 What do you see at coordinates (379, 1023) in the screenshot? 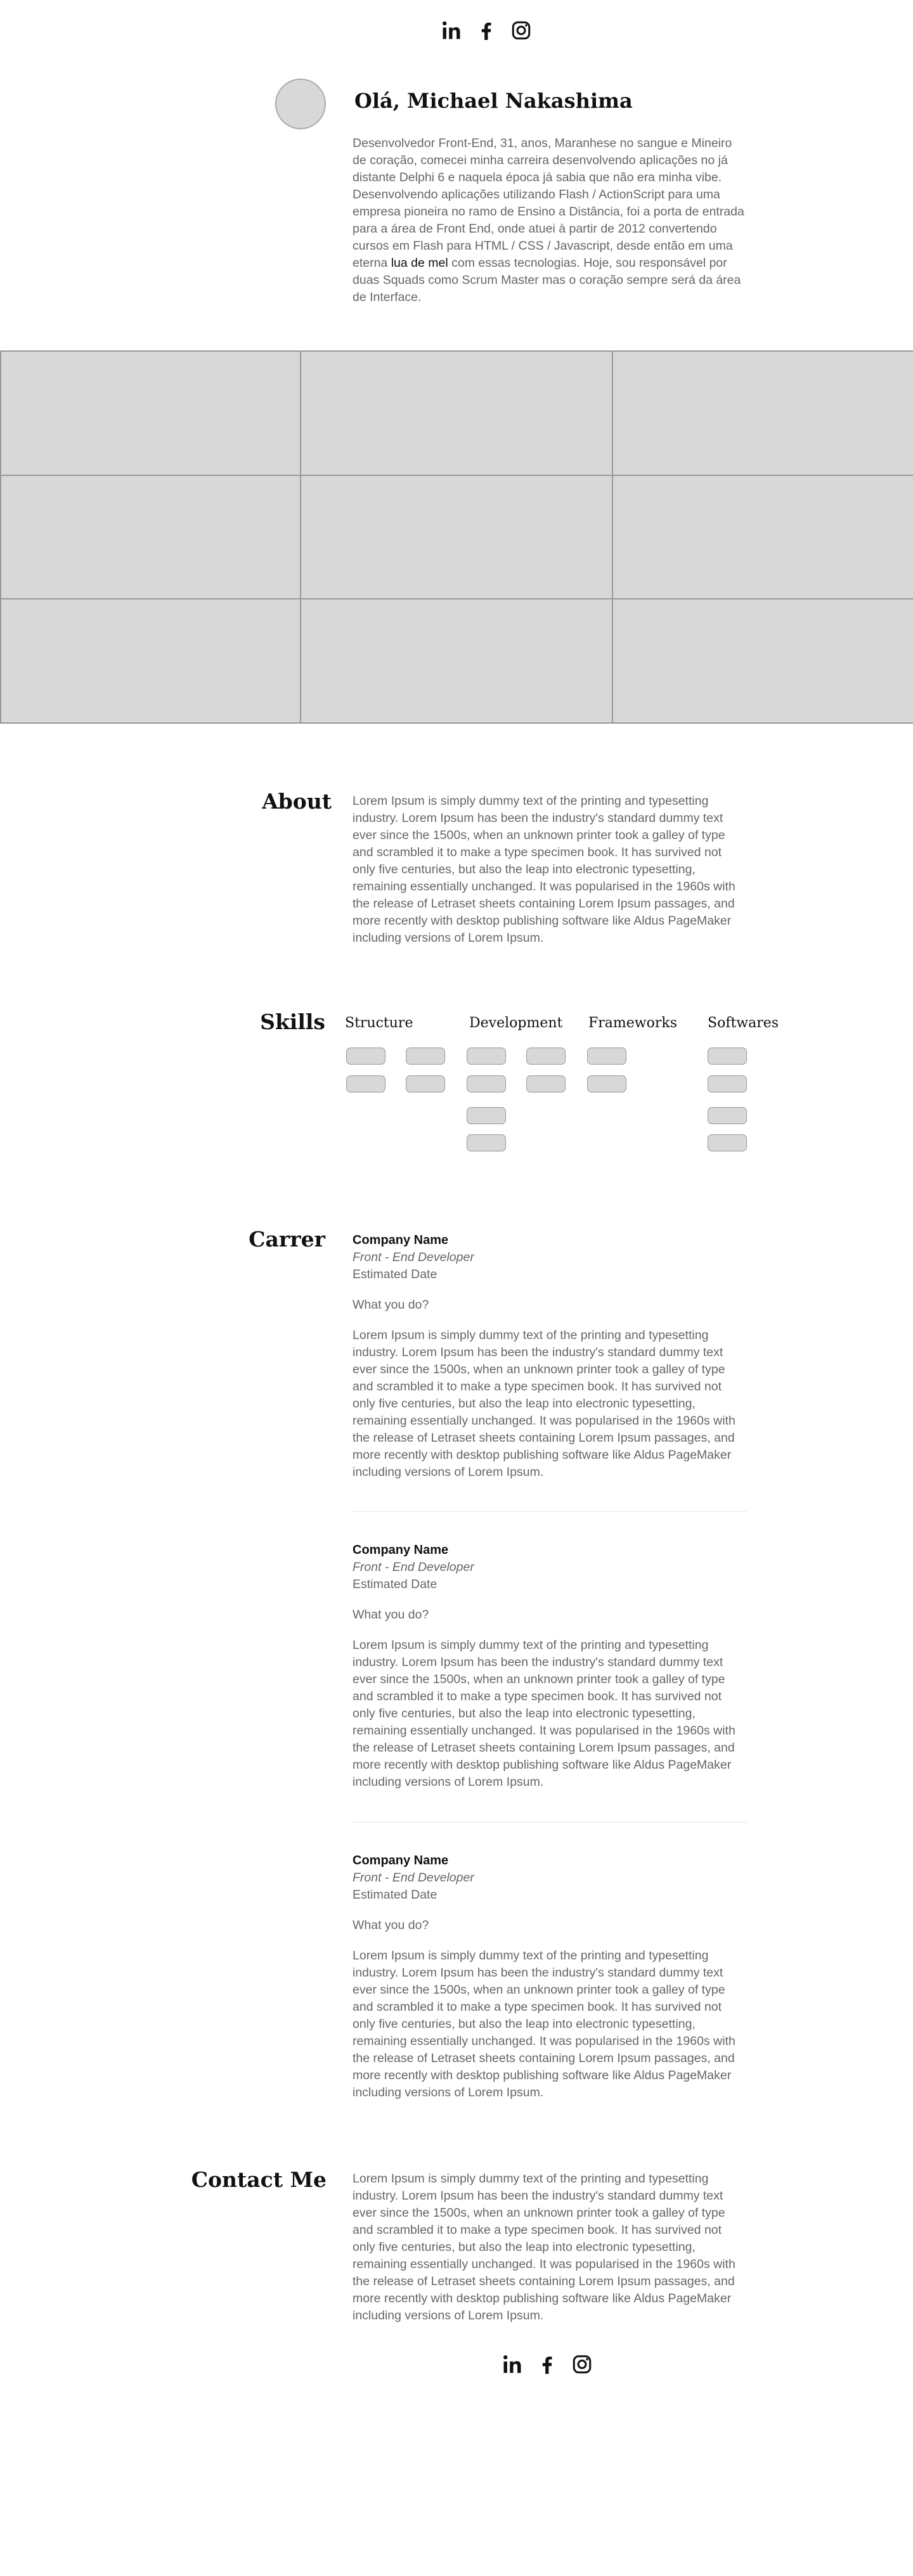
I see `skill-column-structure: Structure` at bounding box center [379, 1023].